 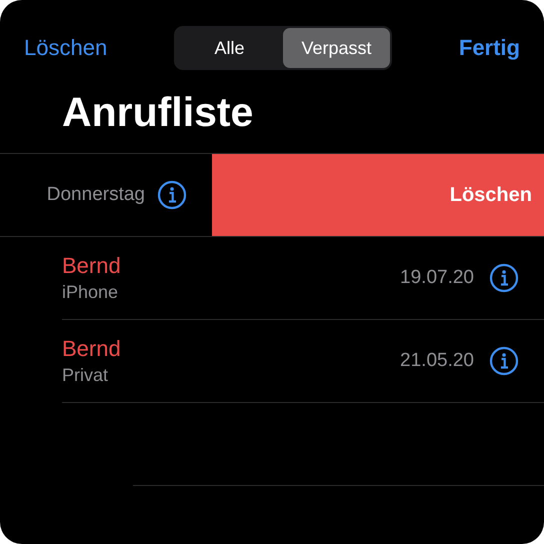 What do you see at coordinates (437, 278) in the screenshot?
I see `call-date: 19.07.20` at bounding box center [437, 278].